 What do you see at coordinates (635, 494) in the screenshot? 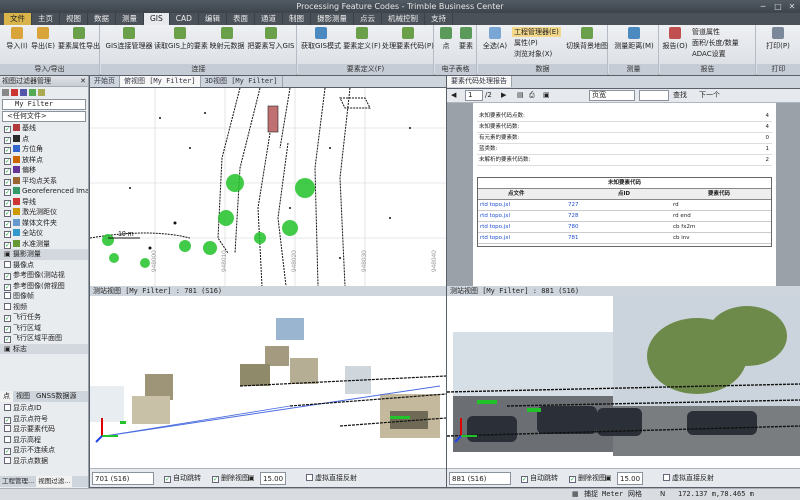
I see `grid-label: 网格` at bounding box center [635, 494].